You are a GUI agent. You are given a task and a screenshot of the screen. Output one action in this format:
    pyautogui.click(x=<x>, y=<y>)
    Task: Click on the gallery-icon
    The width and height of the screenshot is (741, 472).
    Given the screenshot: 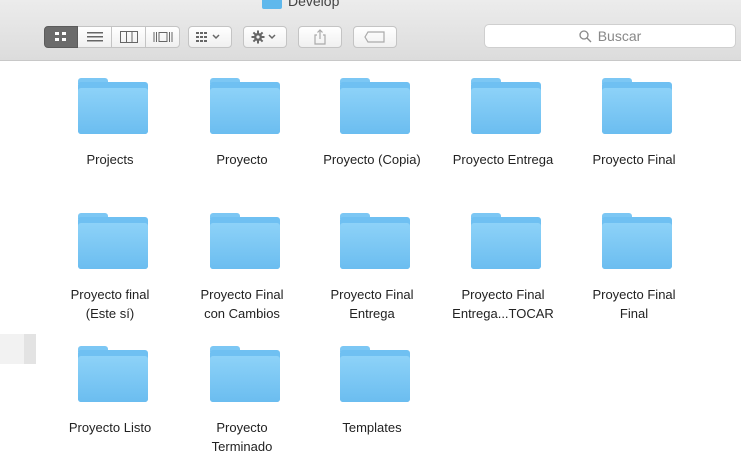 What is the action you would take?
    pyautogui.click(x=162, y=37)
    